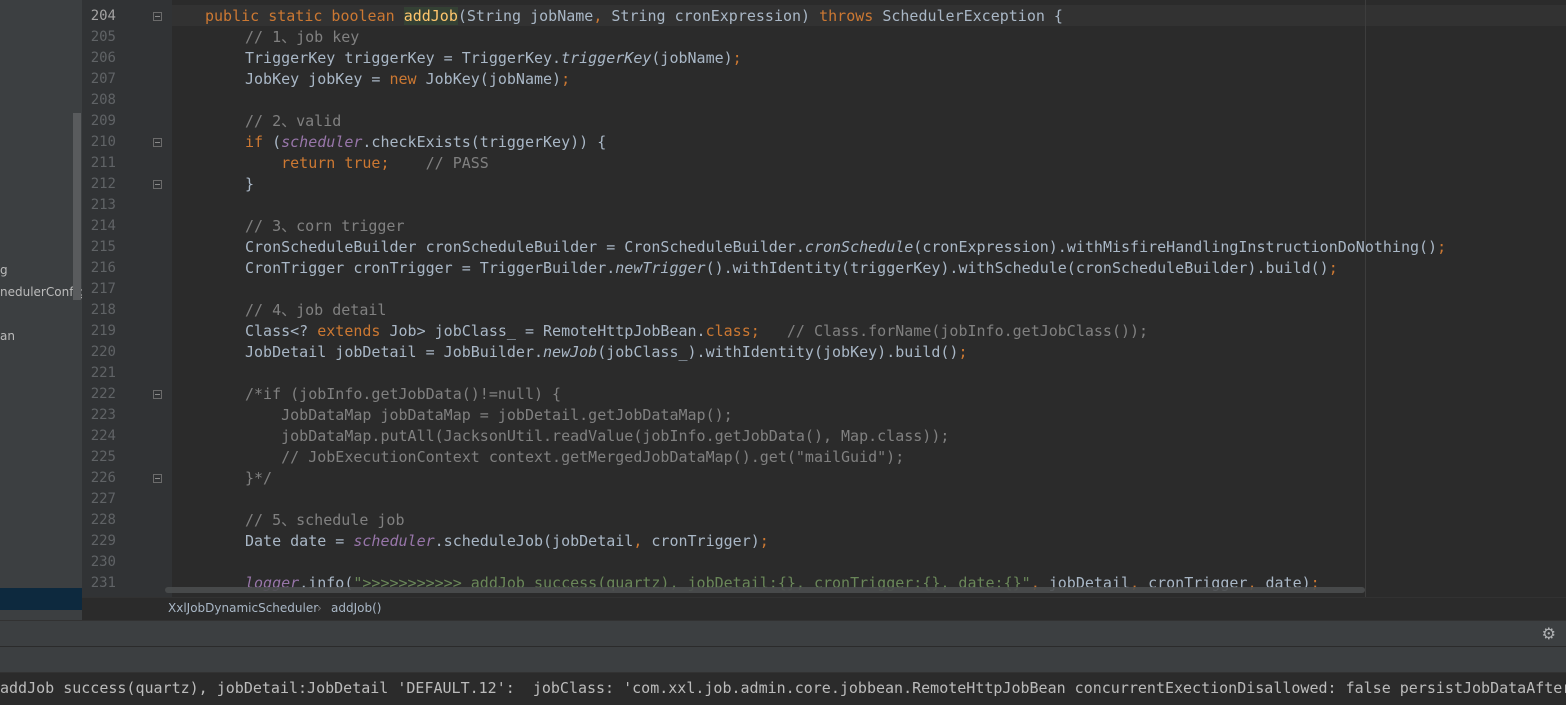 This screenshot has width=1566, height=705. I want to click on line-number: 225, so click(103, 457).